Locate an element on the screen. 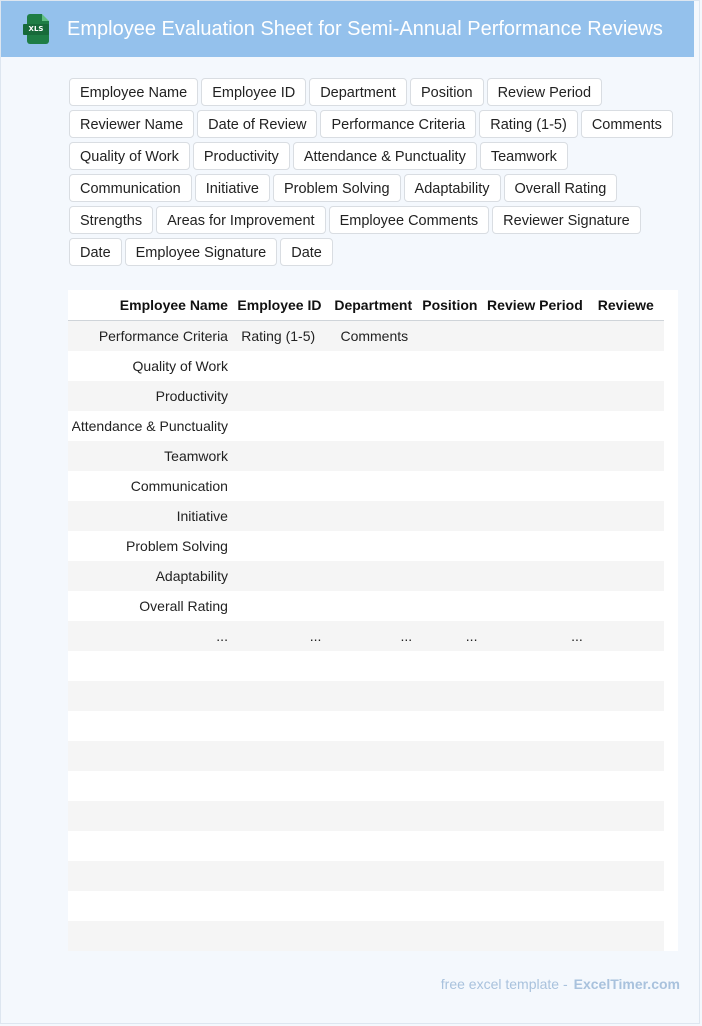 This screenshot has height=1026, width=702. table-cell: Rating (1-5) is located at coordinates (281, 335).